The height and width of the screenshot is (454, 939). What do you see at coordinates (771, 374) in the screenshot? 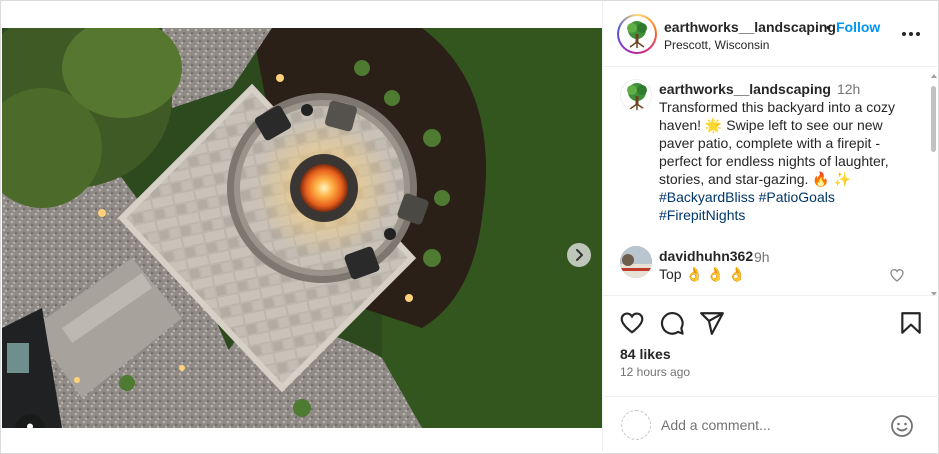
I see `action-bar: 84 likes 12 hours ago` at bounding box center [771, 374].